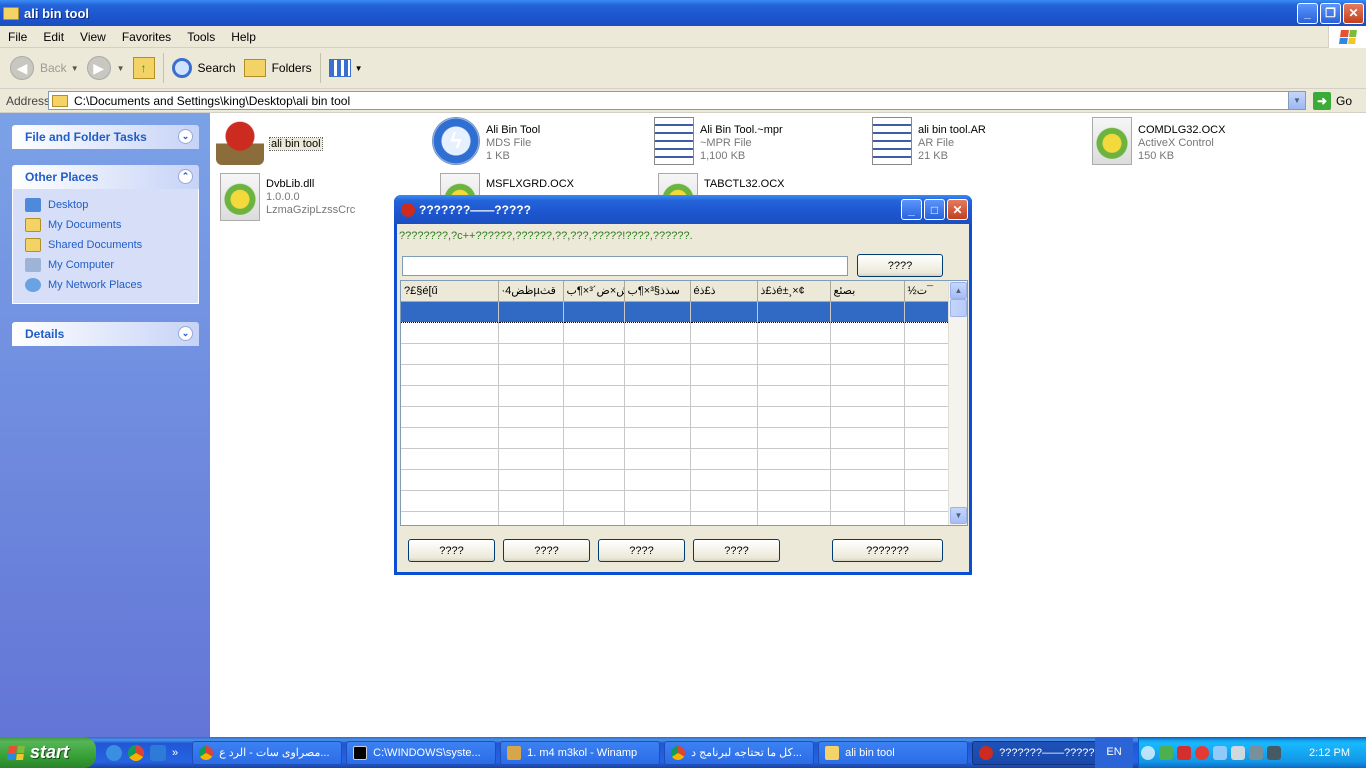 This screenshot has height=768, width=1366. Describe the element at coordinates (867, 291) in the screenshot. I see `column-header: بصئع` at that location.